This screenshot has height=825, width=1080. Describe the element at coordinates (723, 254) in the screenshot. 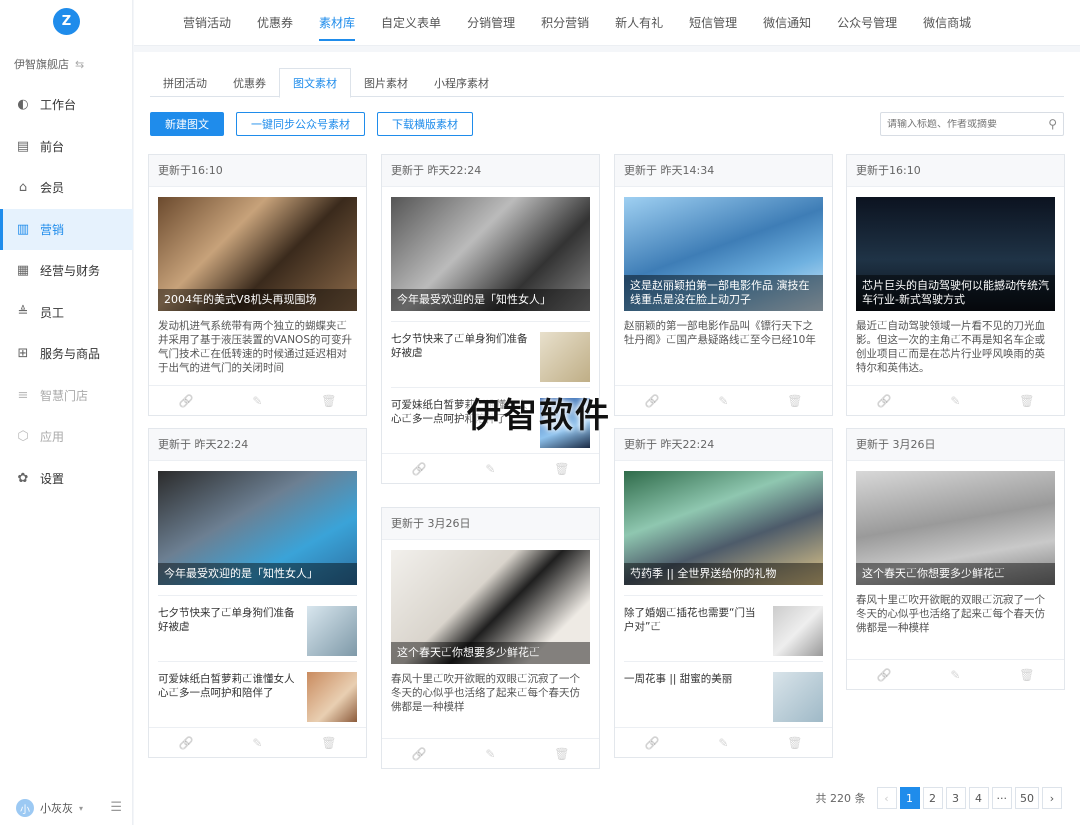

I see `card-cover-image: 这是赵丽颖拍第一部电影作品 演技在线重点是没在脸上动刀子` at that location.